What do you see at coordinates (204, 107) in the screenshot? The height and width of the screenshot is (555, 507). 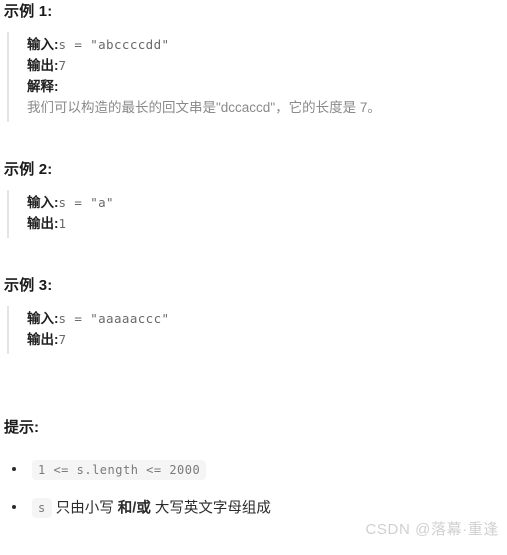 I see `explain-text: 我们可以构造的最长的回文串是"dccaccd"，它的长度是 7。` at bounding box center [204, 107].